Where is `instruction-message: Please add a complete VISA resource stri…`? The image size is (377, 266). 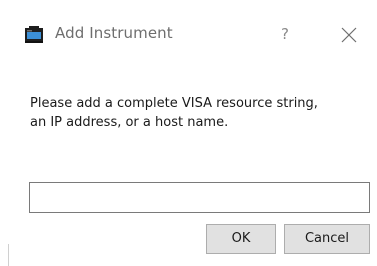
instruction-message: Please add a complete VISA resource stri… is located at coordinates (202, 113).